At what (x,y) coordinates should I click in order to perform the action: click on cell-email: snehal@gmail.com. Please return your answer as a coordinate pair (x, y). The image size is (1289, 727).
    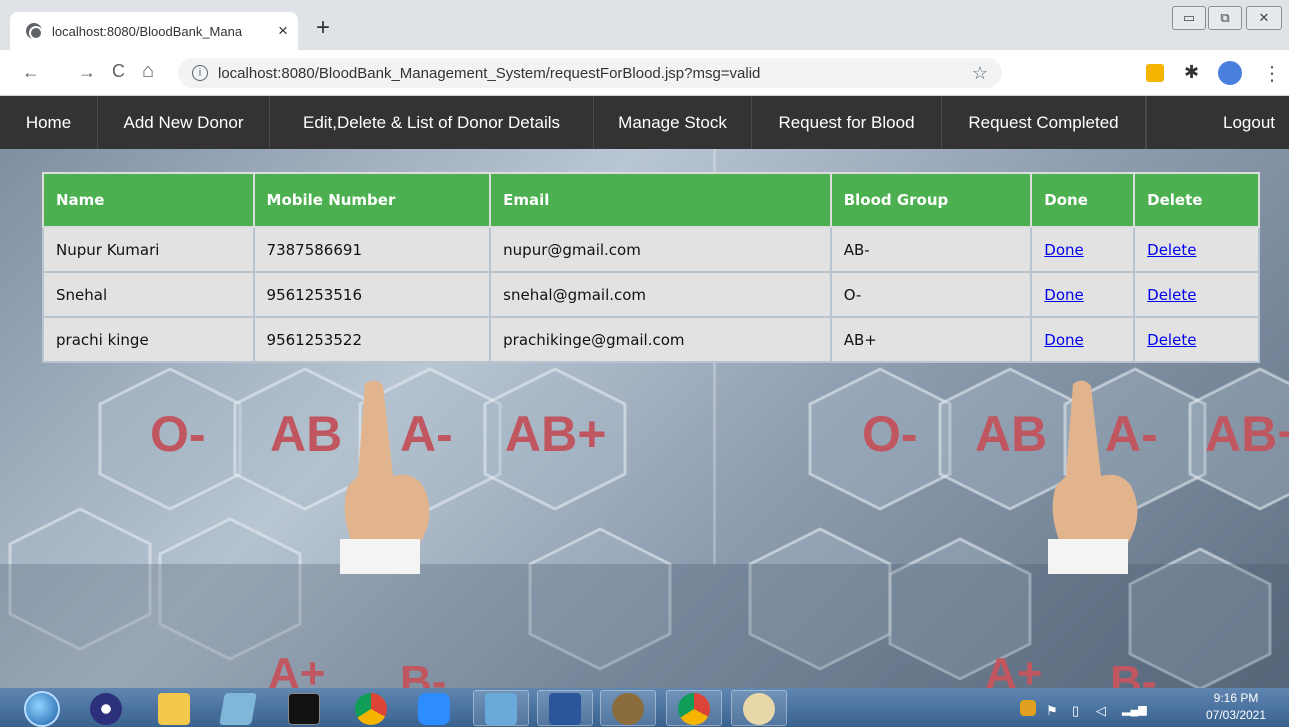
    Looking at the image, I should click on (660, 294).